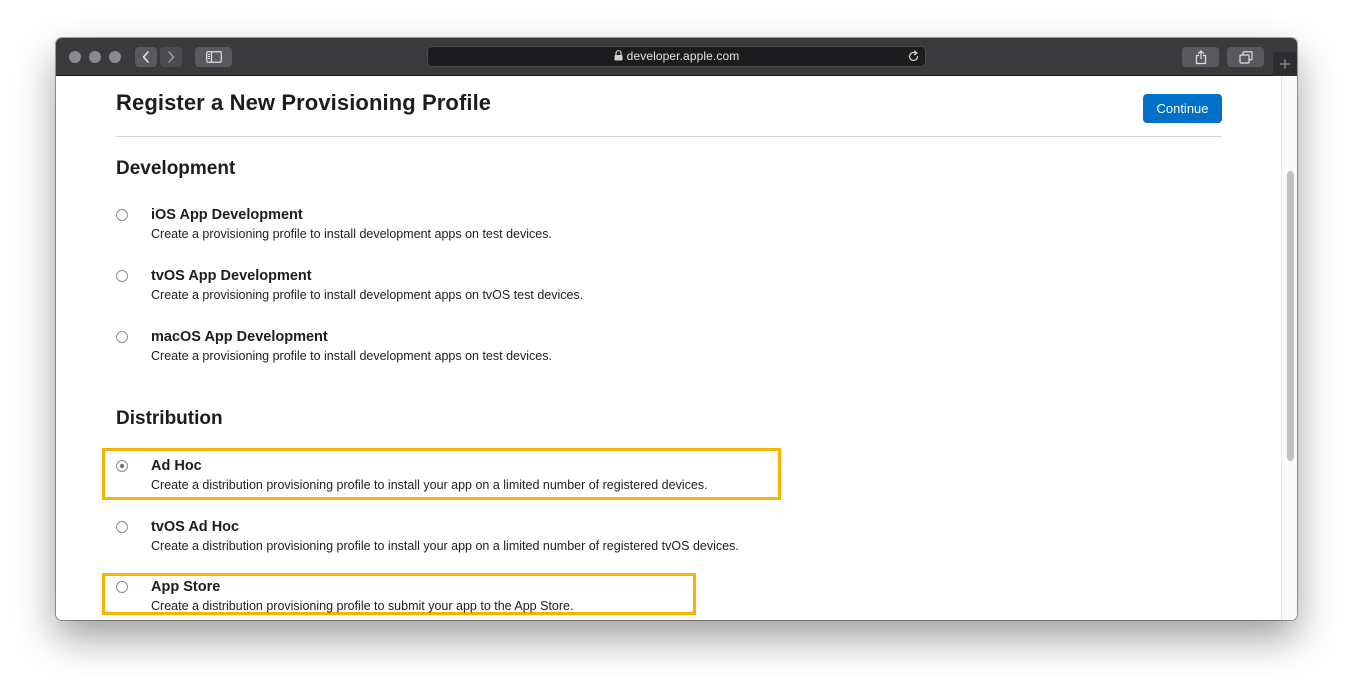 This screenshot has height=695, width=1353. I want to click on zoom-window-button, so click(115, 57).